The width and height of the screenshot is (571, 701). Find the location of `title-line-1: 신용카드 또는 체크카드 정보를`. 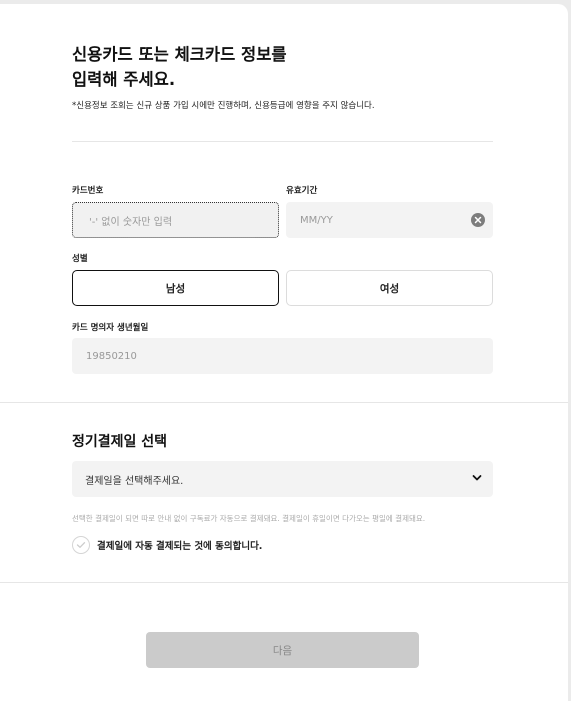

title-line-1: 신용카드 또는 체크카드 정보를 is located at coordinates (179, 54).